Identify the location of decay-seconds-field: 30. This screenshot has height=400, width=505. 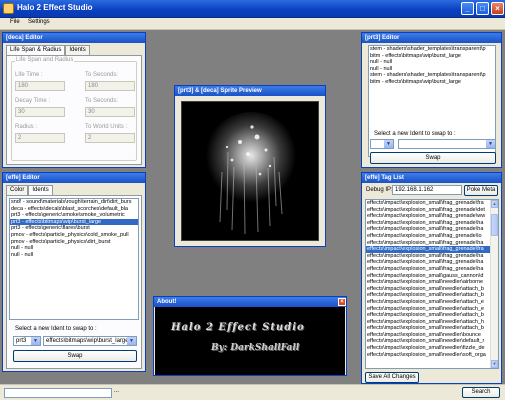
(110, 112).